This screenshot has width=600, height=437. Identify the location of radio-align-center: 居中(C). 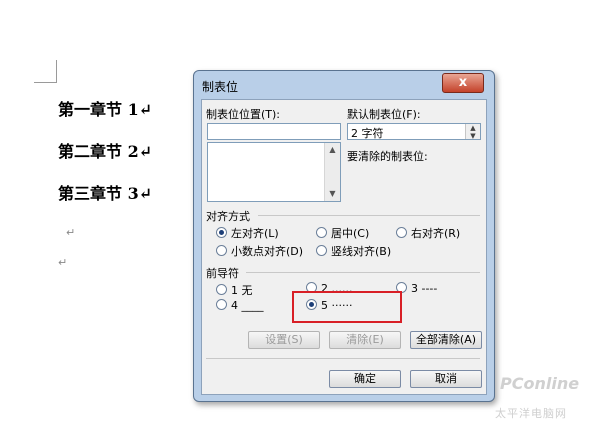
(342, 233).